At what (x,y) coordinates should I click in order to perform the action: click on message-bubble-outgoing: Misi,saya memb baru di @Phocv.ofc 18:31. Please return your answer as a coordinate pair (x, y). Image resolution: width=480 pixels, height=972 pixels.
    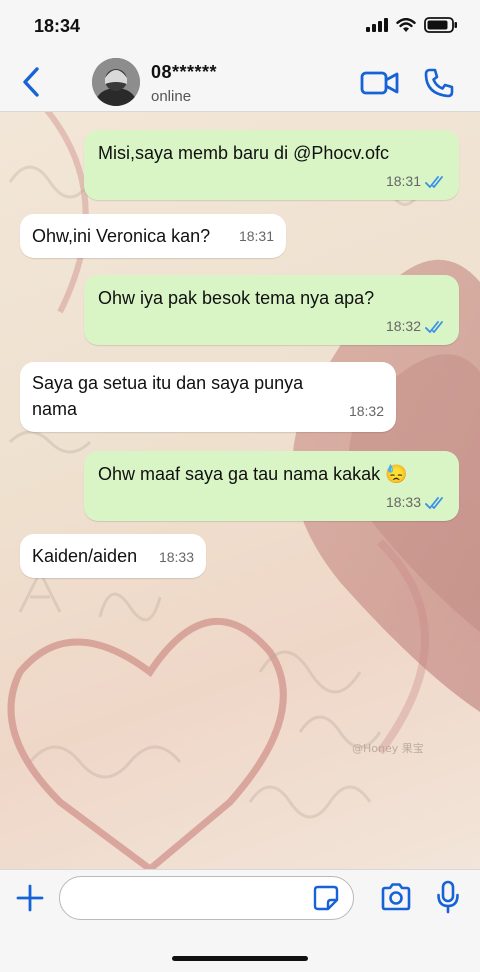
    Looking at the image, I should click on (271, 165).